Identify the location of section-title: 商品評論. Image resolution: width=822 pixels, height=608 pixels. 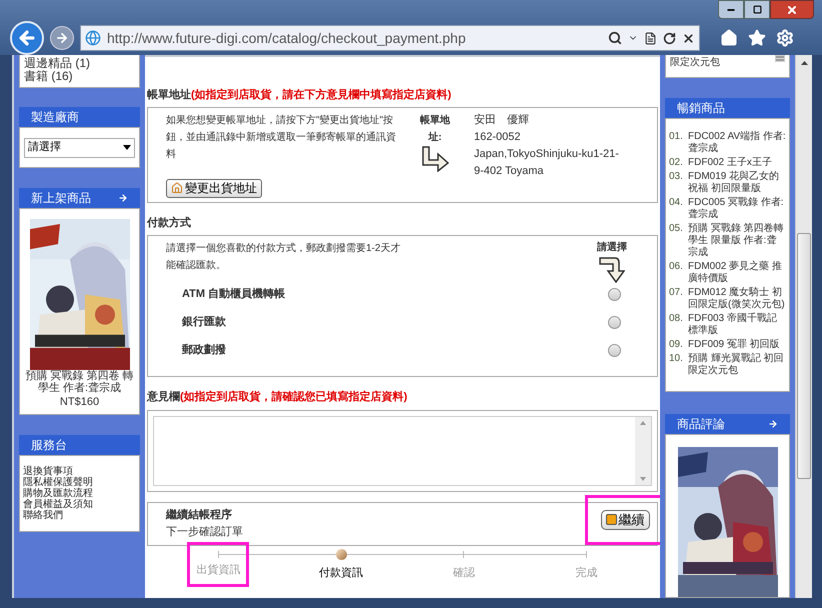
(701, 424).